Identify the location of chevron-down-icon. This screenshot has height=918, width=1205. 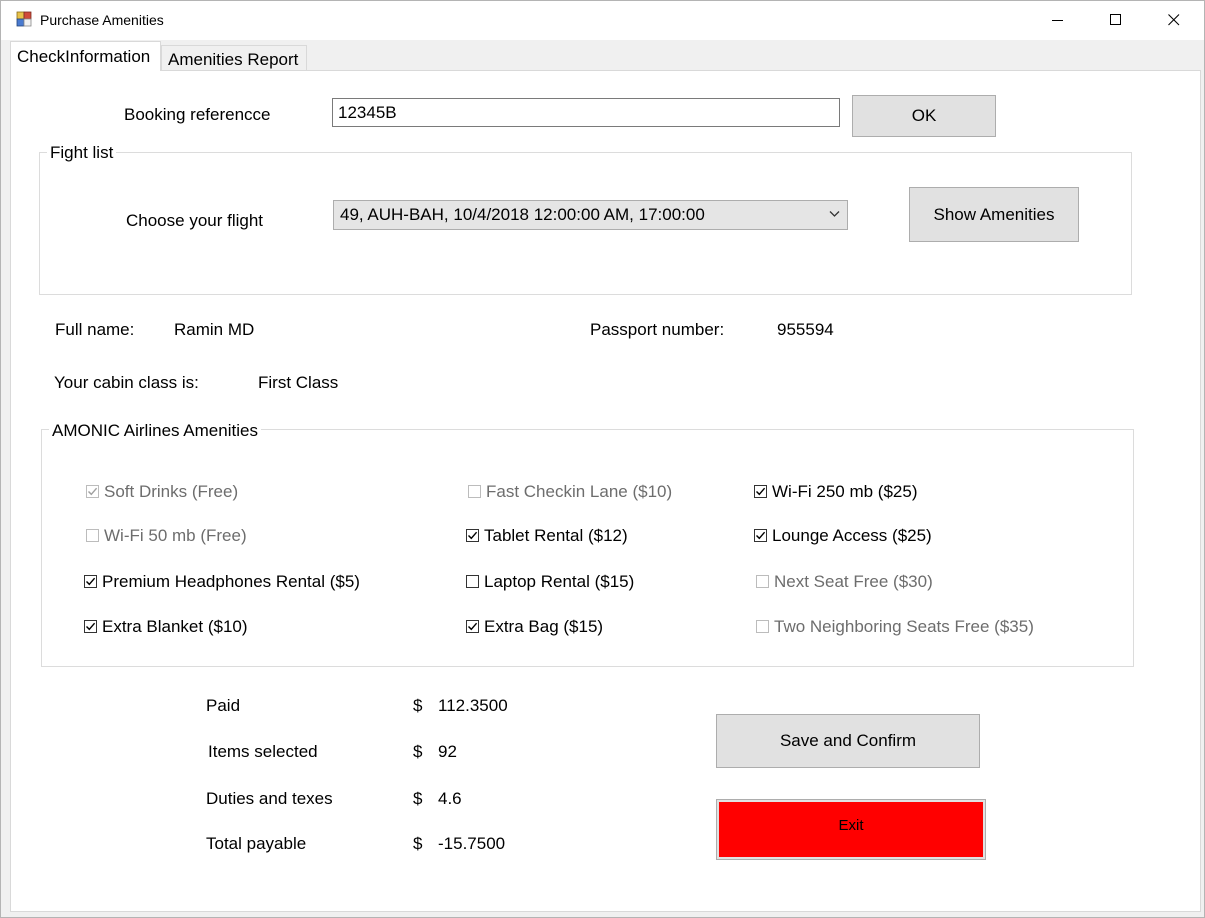
(834, 214).